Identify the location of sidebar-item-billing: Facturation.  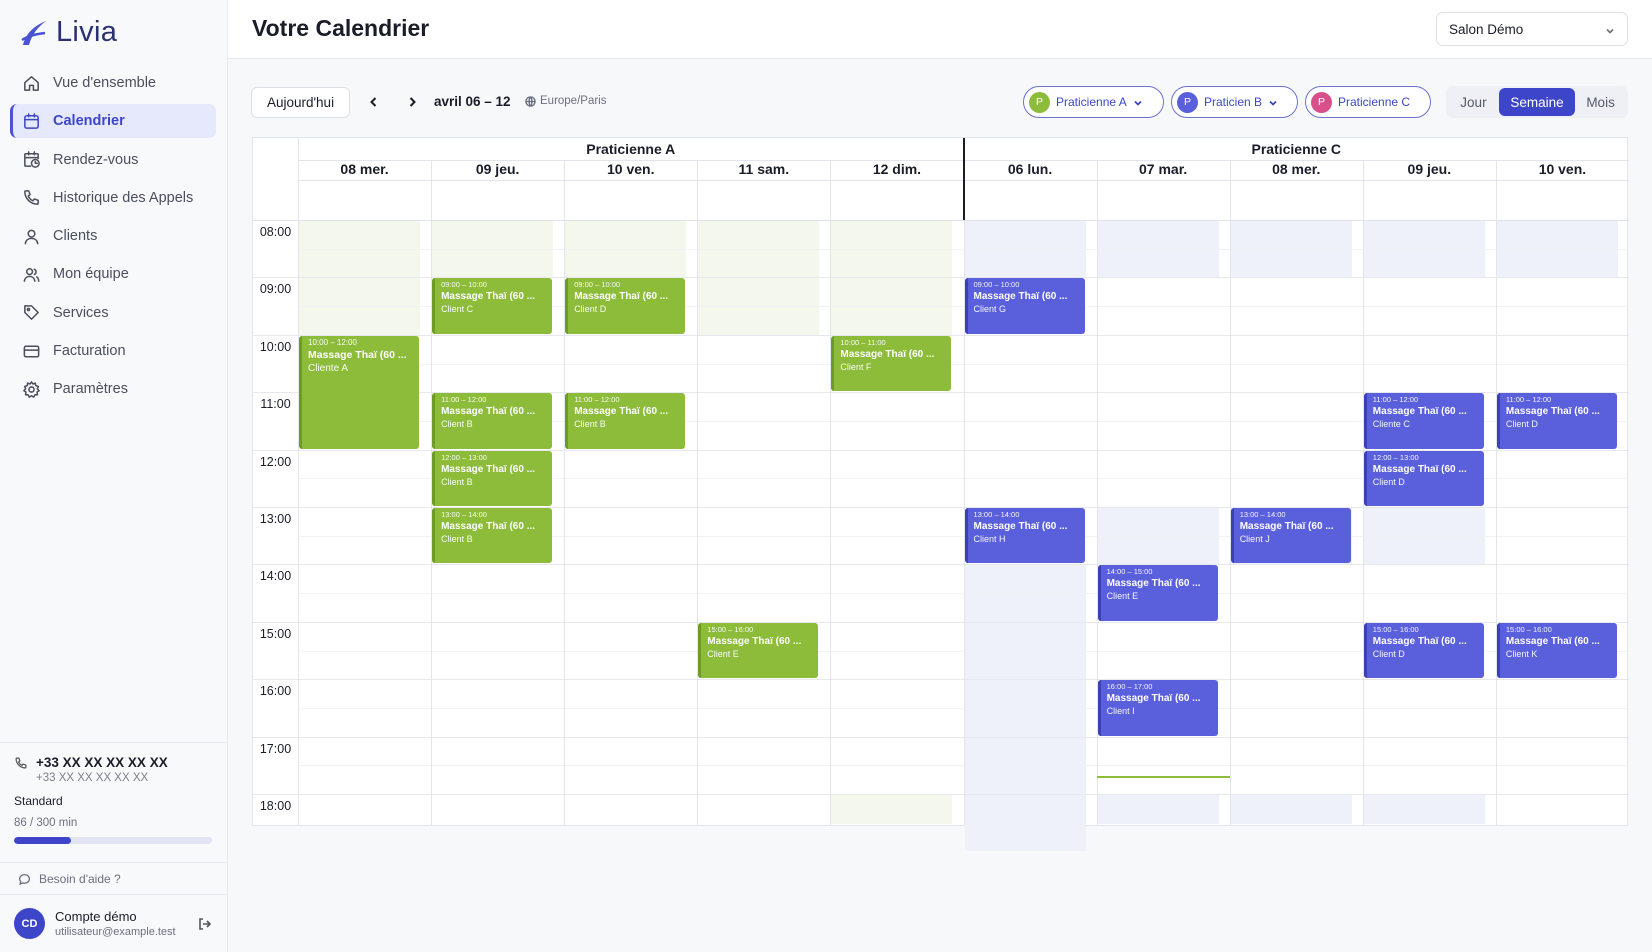
(113, 351).